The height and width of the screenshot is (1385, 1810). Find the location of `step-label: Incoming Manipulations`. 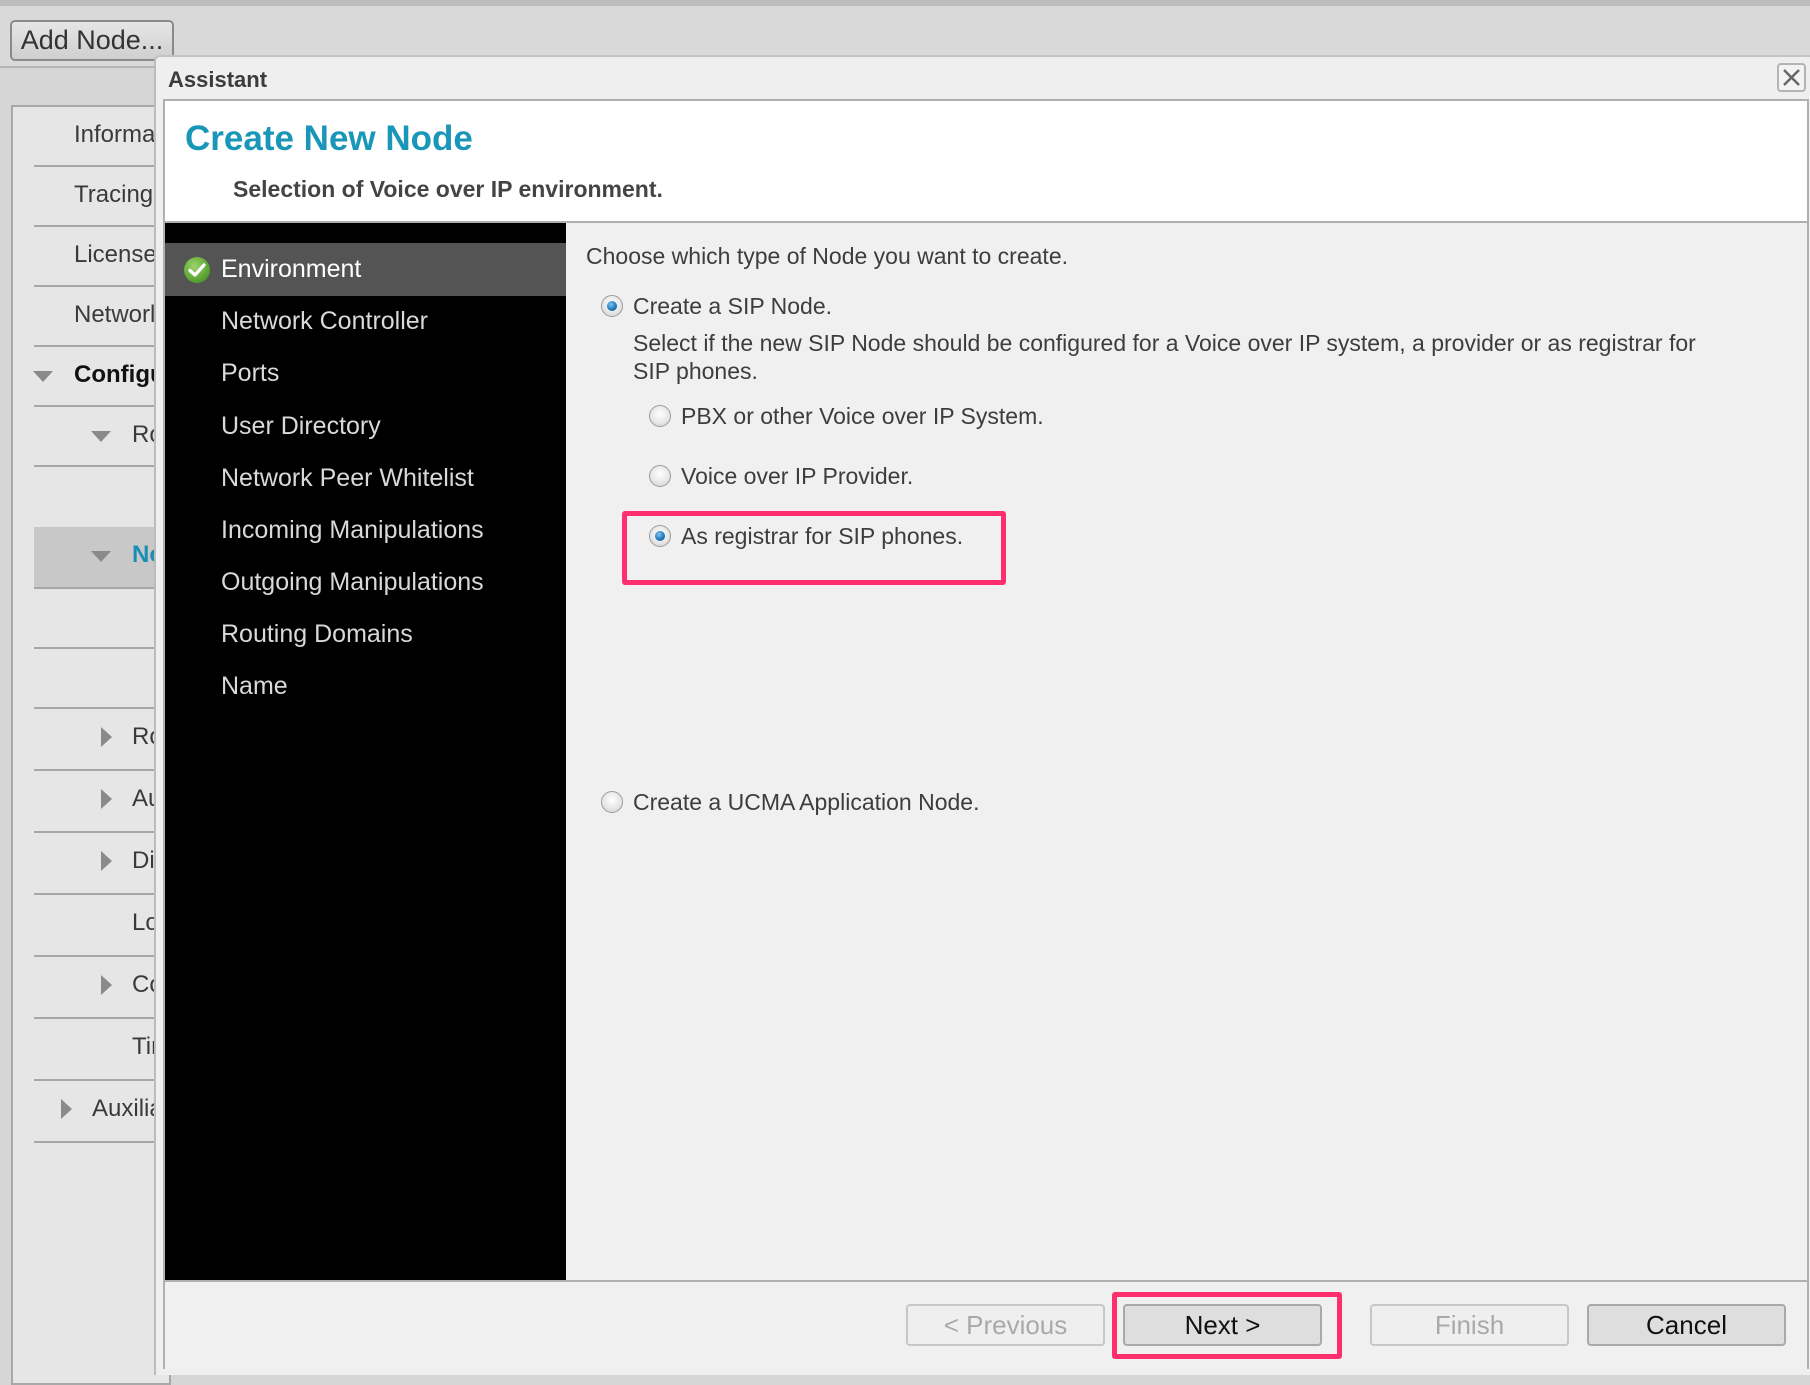

step-label: Incoming Manipulations is located at coordinates (352, 530).